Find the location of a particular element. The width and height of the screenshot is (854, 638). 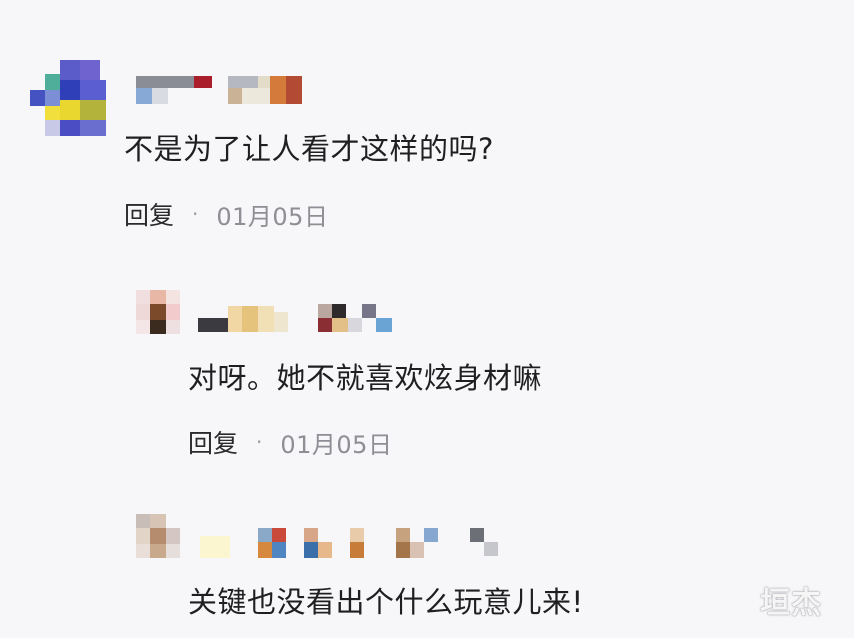

comment-text: 关键也没看出个什么玩意儿来! is located at coordinates (386, 602).